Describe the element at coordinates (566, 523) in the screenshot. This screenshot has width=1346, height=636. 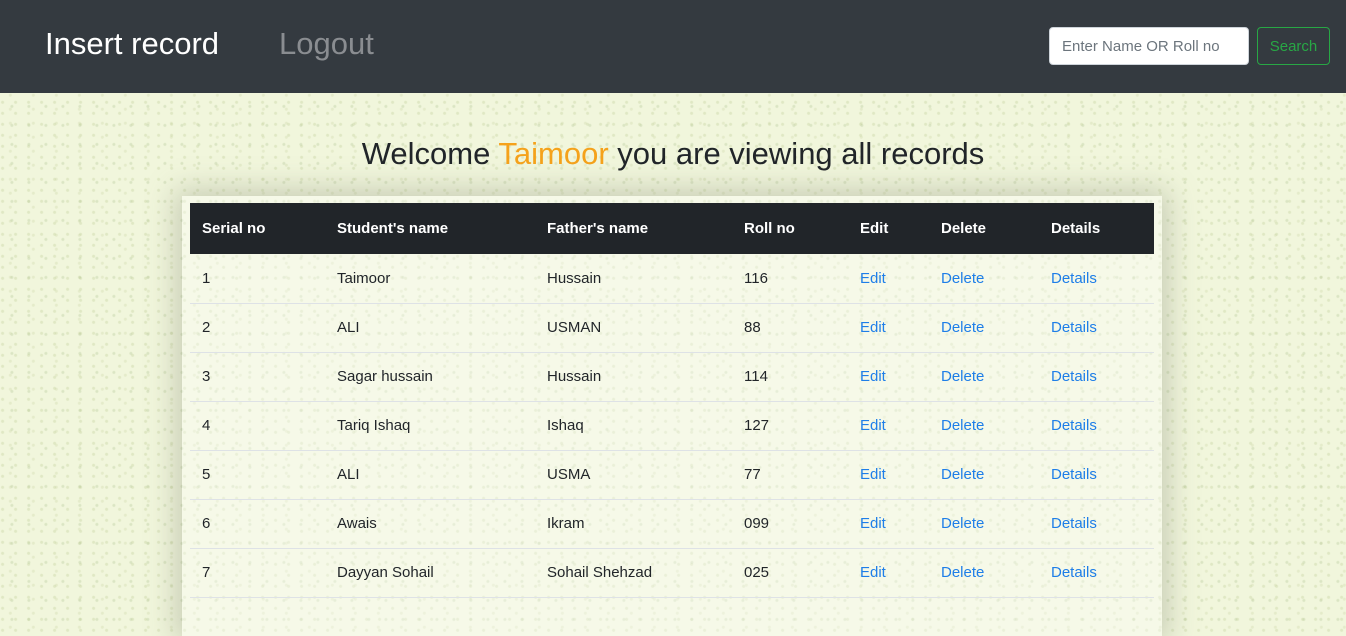
I see `cell-father-name: Ikram` at that location.